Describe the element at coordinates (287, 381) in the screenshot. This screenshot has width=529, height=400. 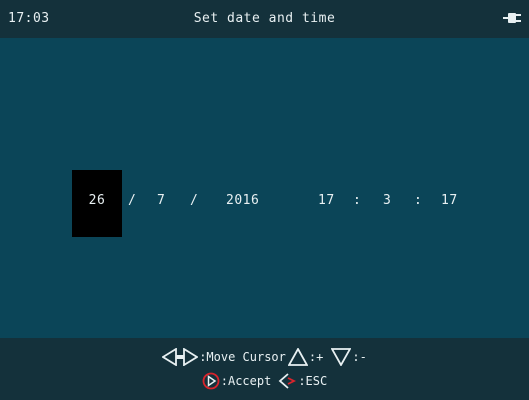
I see `back-arrow-icon` at that location.